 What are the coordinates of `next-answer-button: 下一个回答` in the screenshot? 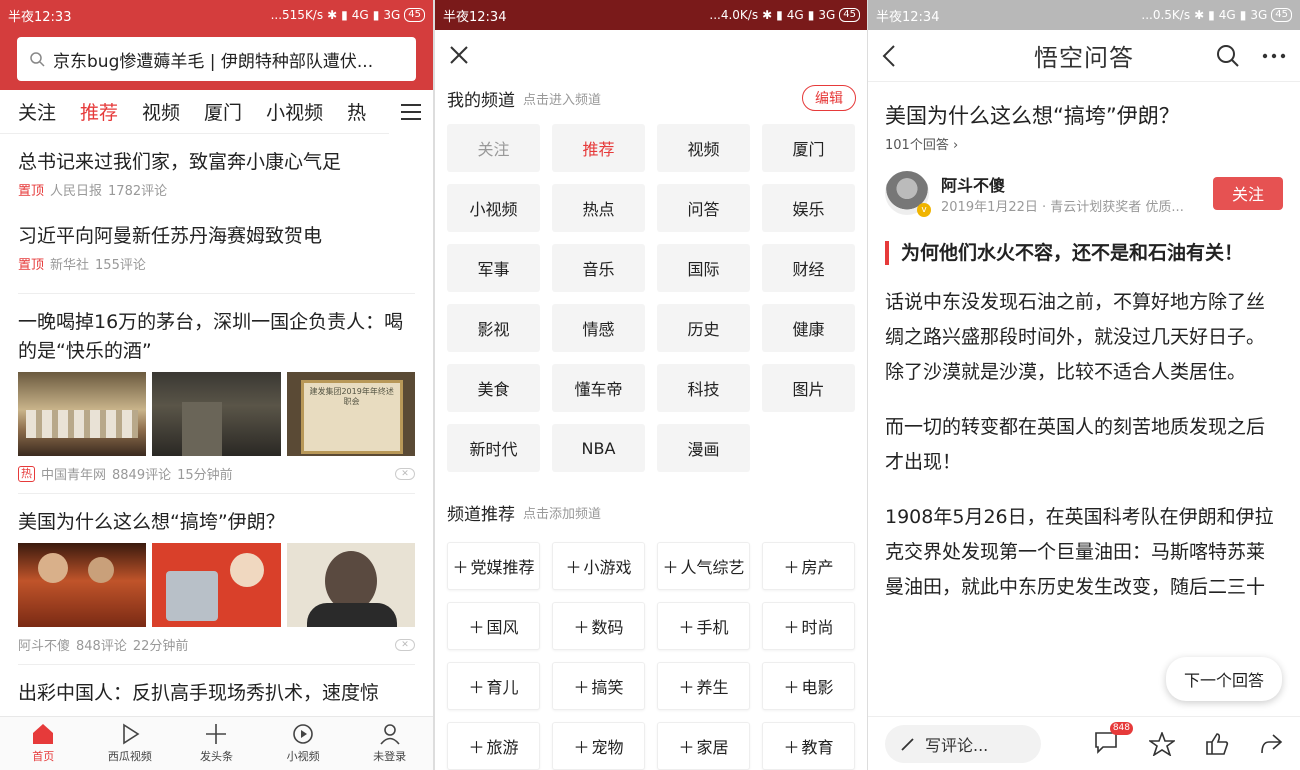 It's located at (1223, 679).